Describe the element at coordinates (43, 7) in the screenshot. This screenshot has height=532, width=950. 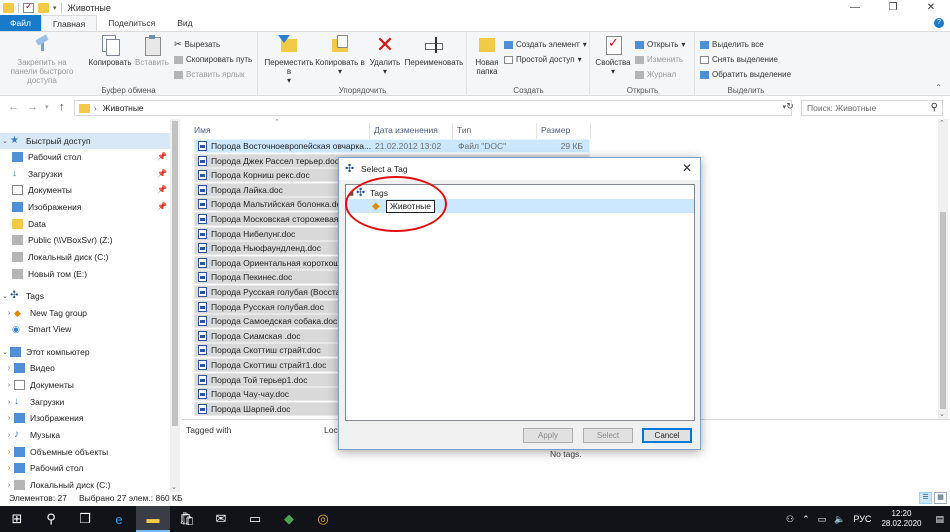
I see `new-folder-quick-icon` at that location.